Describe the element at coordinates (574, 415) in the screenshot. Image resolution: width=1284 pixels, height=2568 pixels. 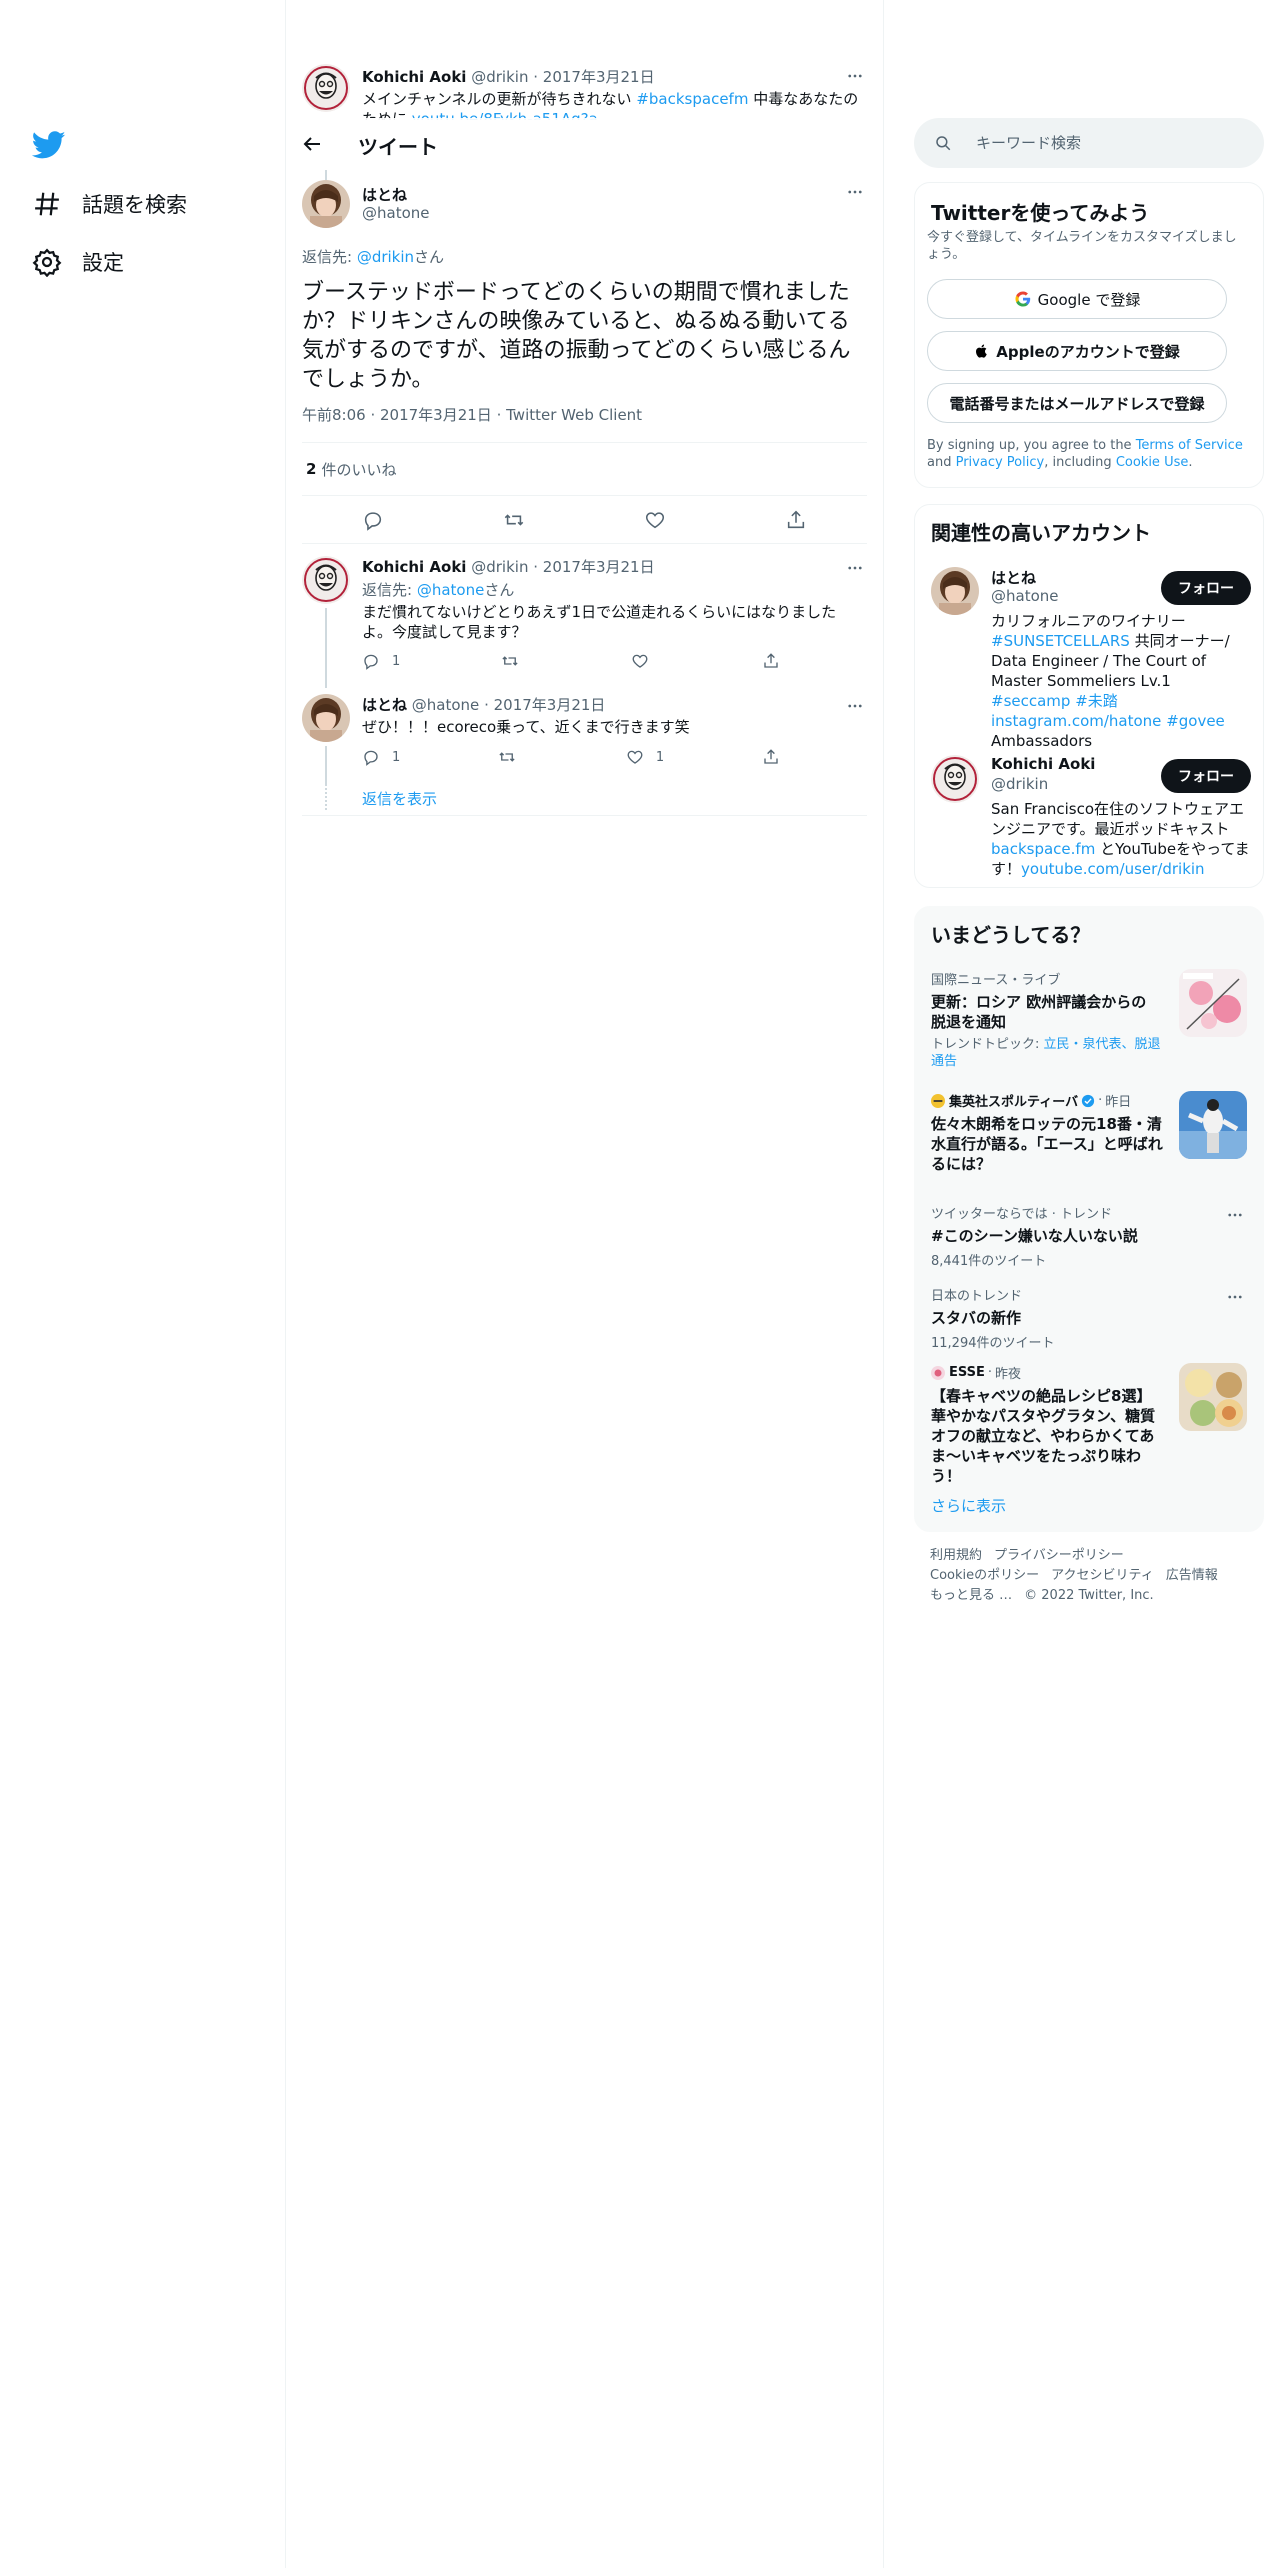
I see `tweet-client: Twitter Web Client` at that location.